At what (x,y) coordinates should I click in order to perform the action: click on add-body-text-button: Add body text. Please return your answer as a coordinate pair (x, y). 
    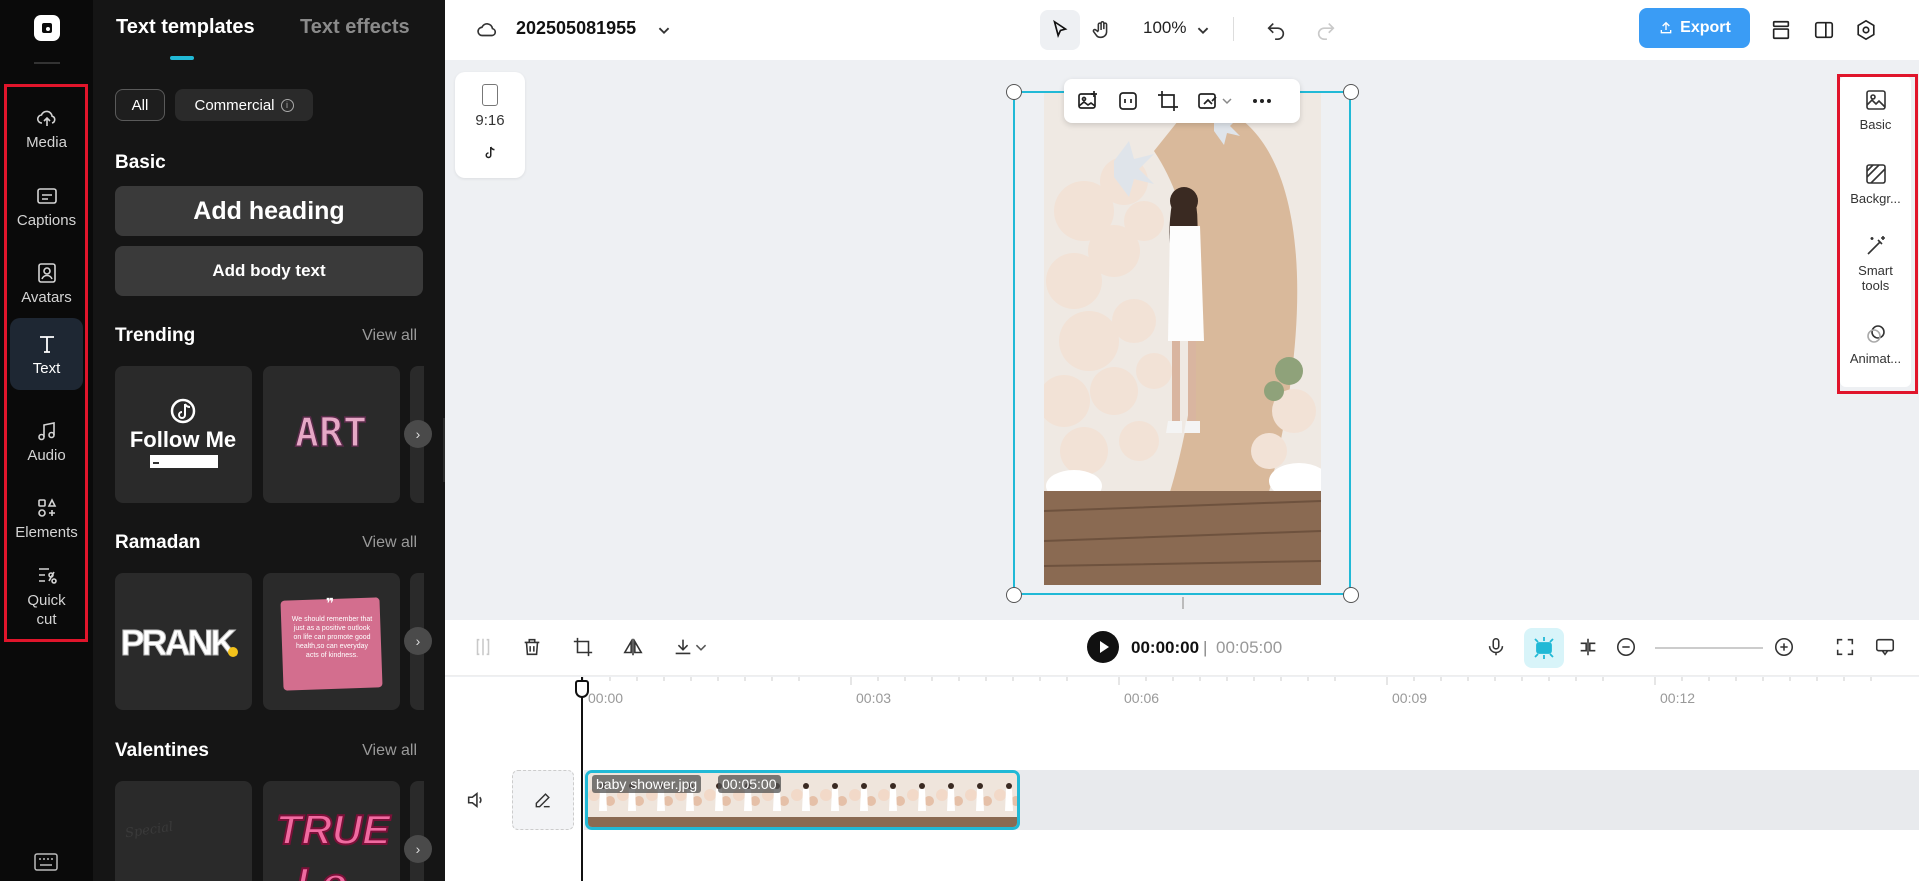
    Looking at the image, I should click on (269, 271).